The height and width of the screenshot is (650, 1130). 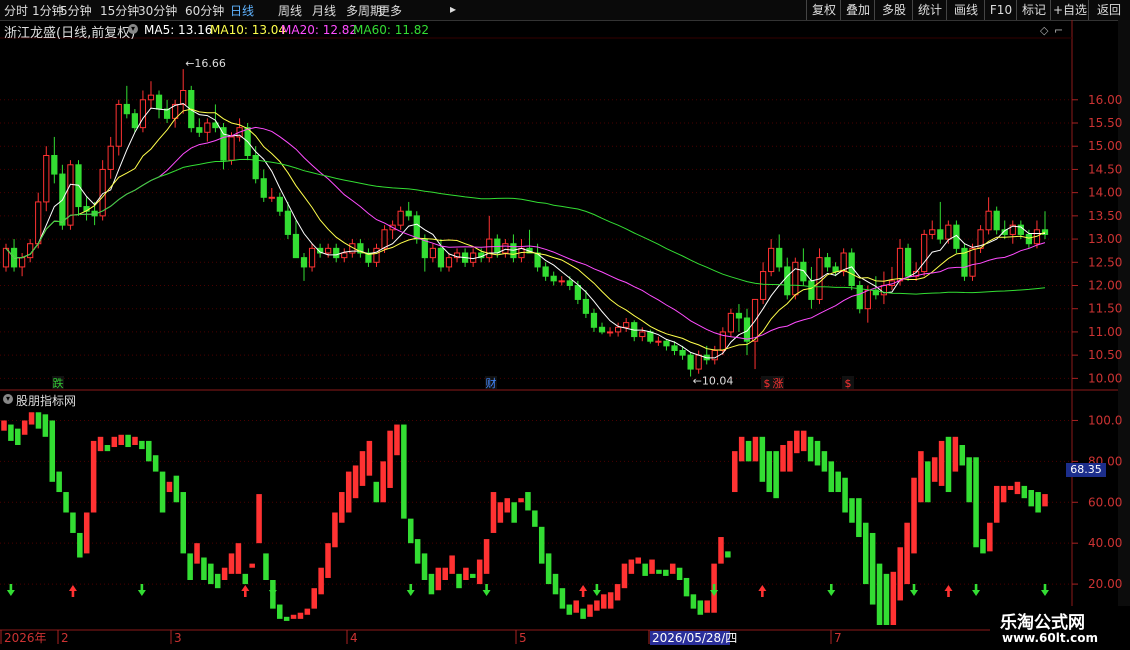 What do you see at coordinates (778, 383) in the screenshot?
I see `event-marker: 涨` at bounding box center [778, 383].